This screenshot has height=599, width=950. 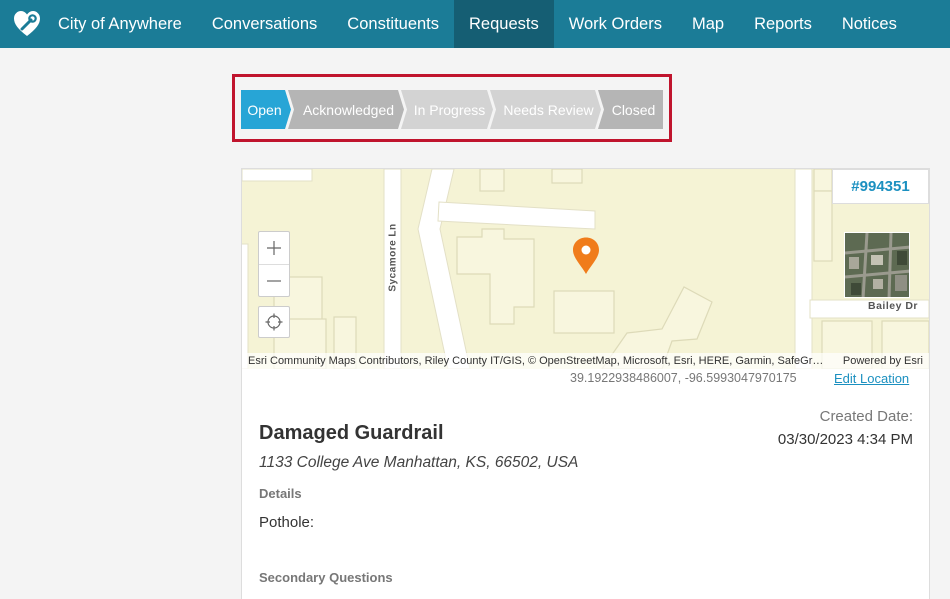 What do you see at coordinates (504, 24) in the screenshot?
I see `nav-item-requests: Requests` at bounding box center [504, 24].